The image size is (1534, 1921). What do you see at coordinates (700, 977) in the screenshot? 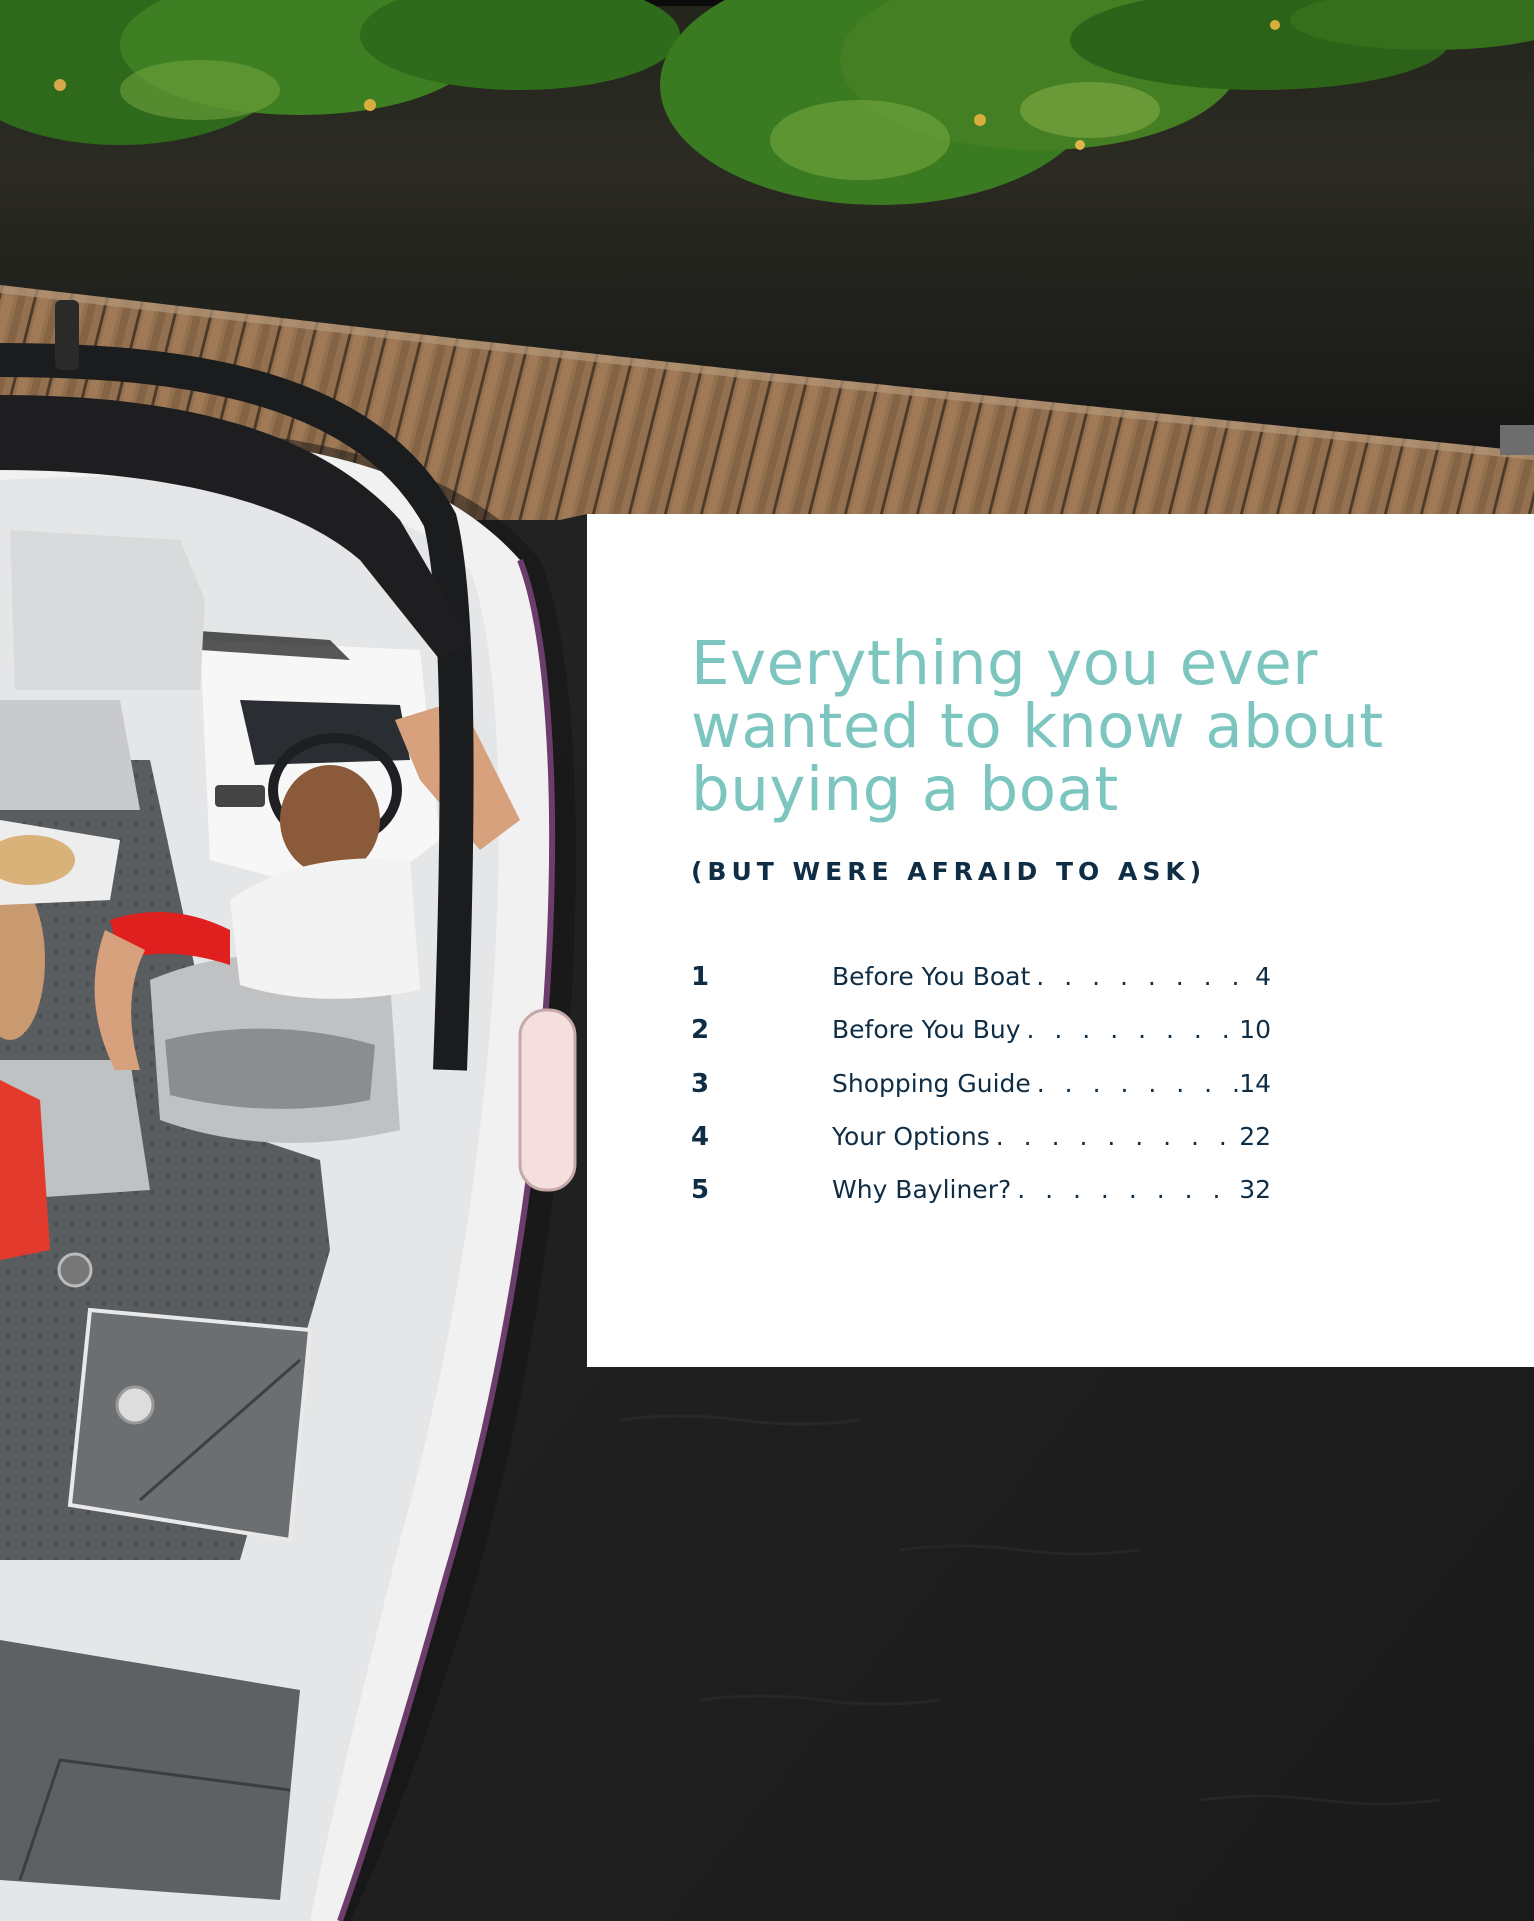
I see `toc-item-number: 1` at bounding box center [700, 977].